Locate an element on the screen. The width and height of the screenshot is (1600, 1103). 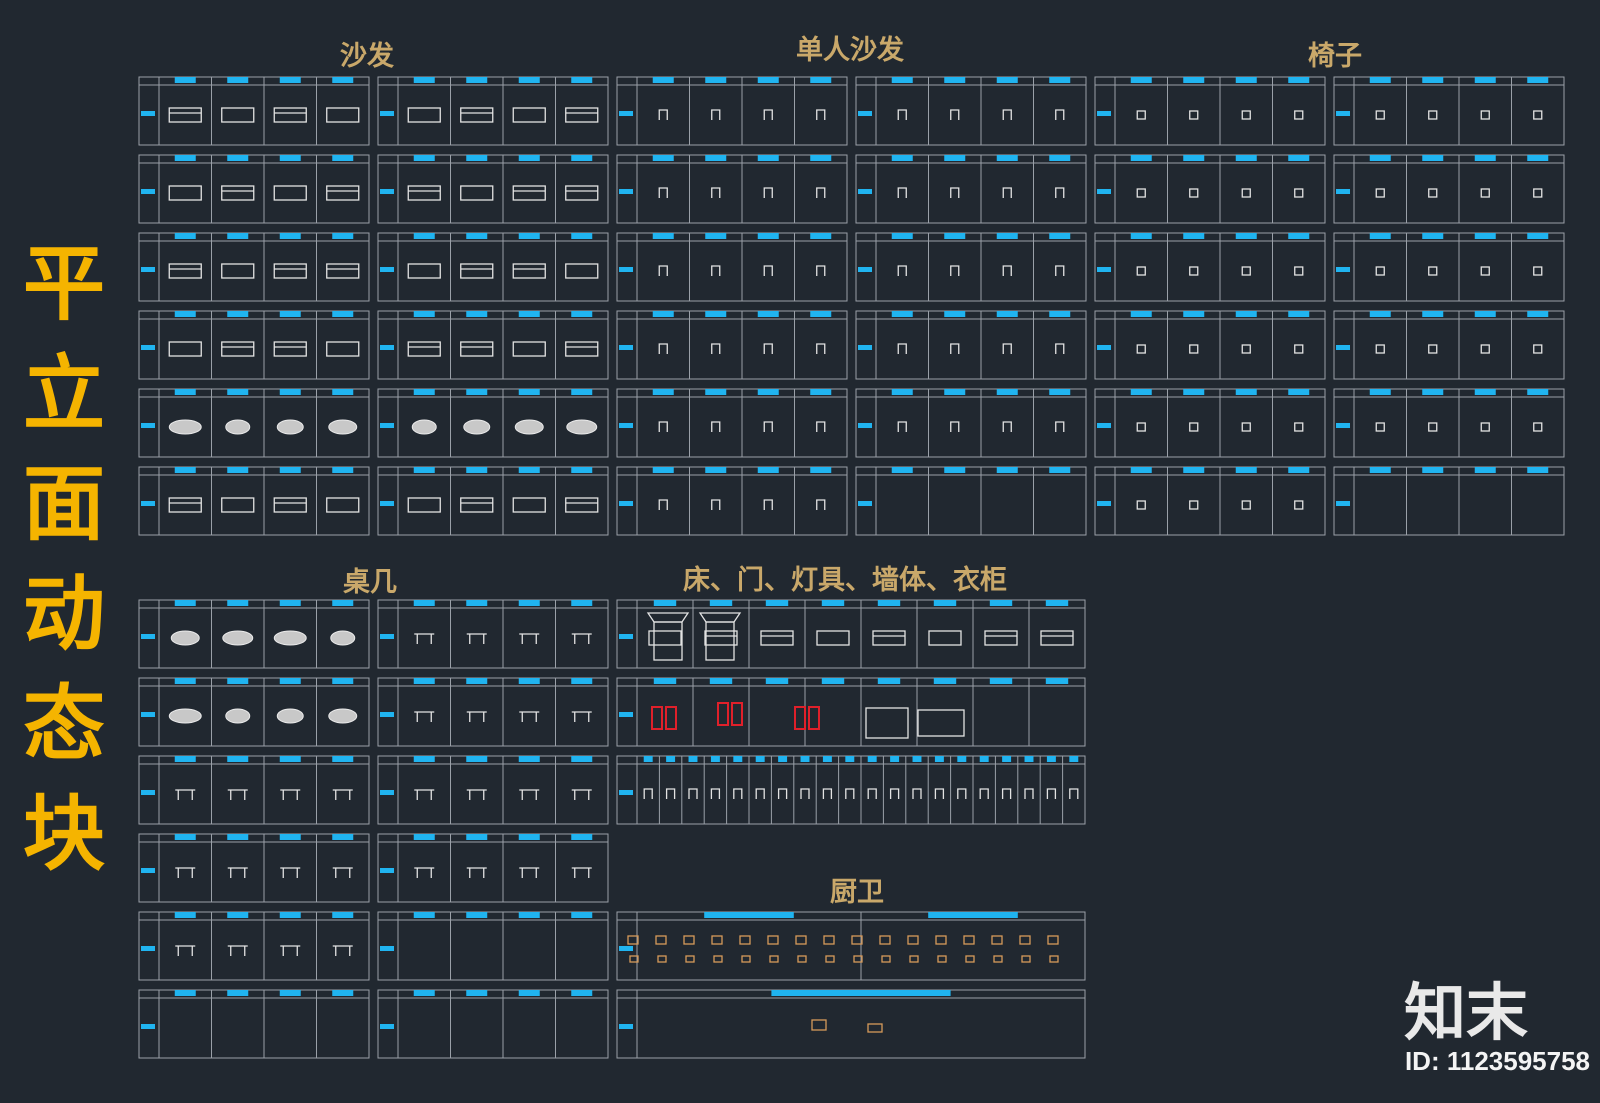
bed-symbol is located at coordinates (720, 617).